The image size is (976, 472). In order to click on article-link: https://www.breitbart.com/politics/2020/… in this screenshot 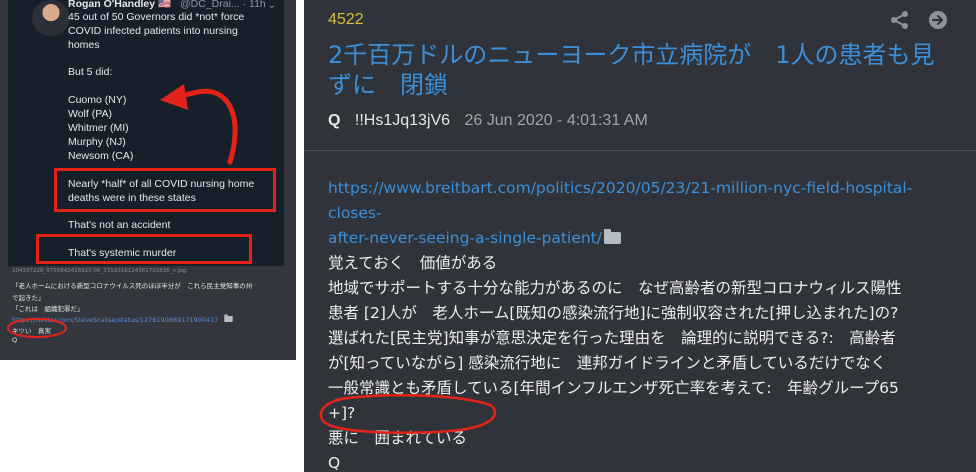, I will do `click(643, 213)`.